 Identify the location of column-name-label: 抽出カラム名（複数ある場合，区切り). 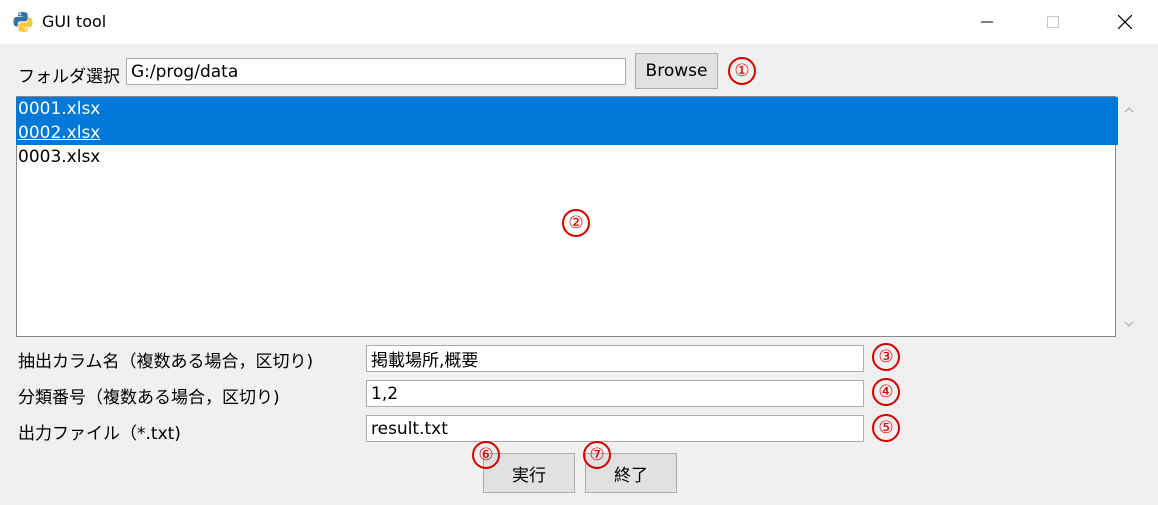
(166, 362).